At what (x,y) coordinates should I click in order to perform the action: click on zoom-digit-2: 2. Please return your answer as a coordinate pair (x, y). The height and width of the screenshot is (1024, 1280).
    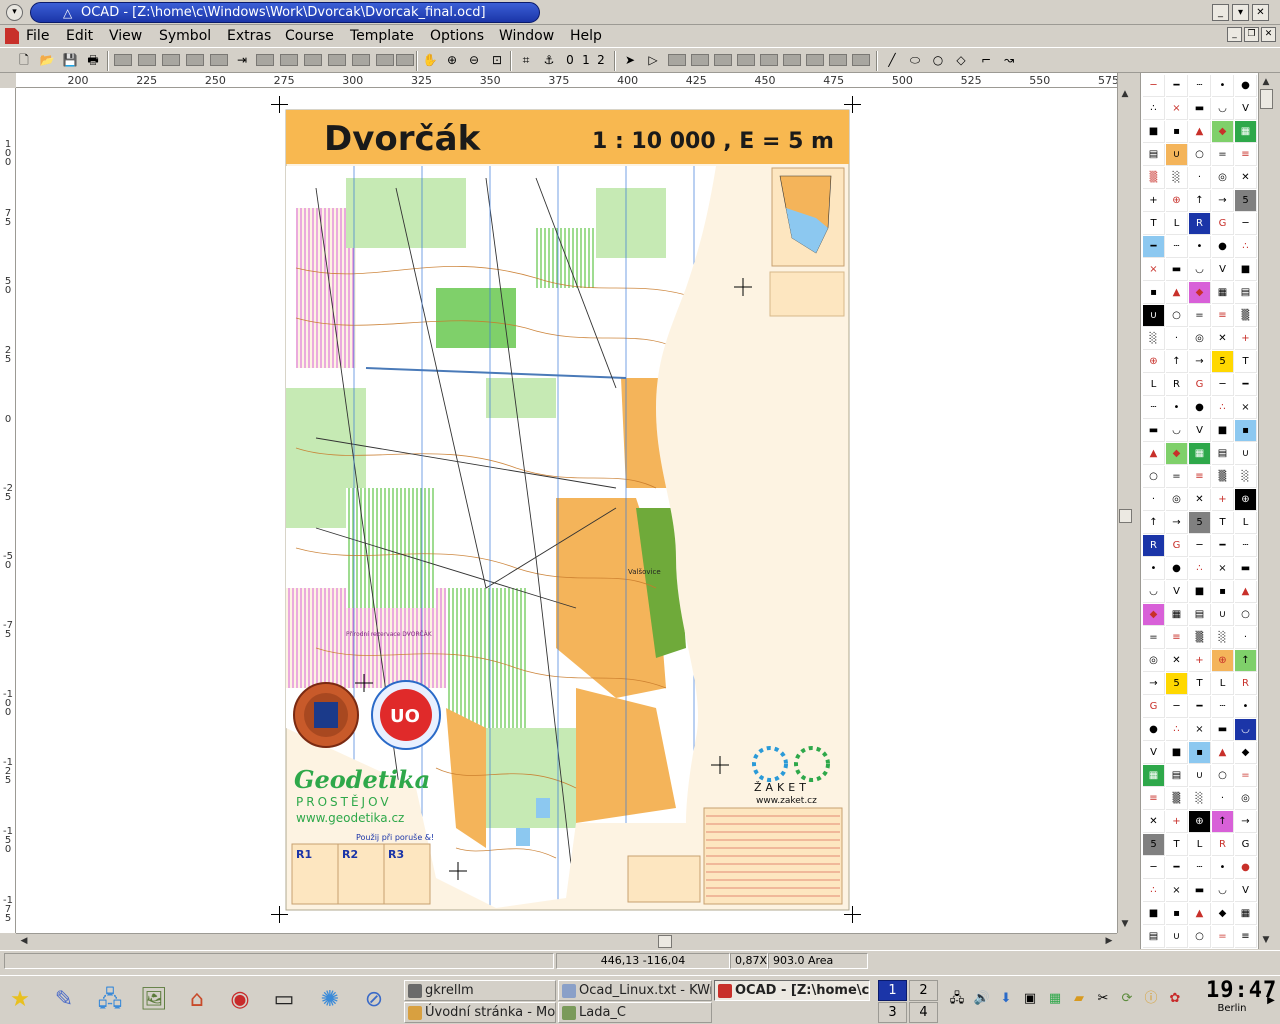
    Looking at the image, I should click on (601, 60).